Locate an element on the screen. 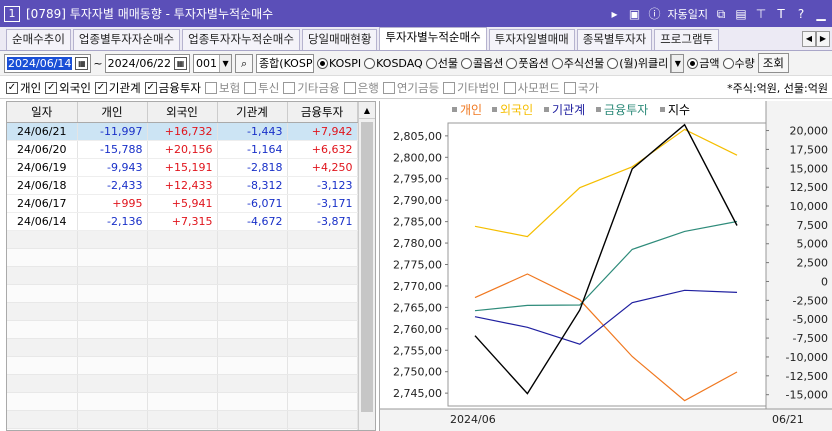 This screenshot has width=832, height=431. table-row: 24/06/14 -2,136 +7,315 -4,672 -3,871 is located at coordinates (182, 221).